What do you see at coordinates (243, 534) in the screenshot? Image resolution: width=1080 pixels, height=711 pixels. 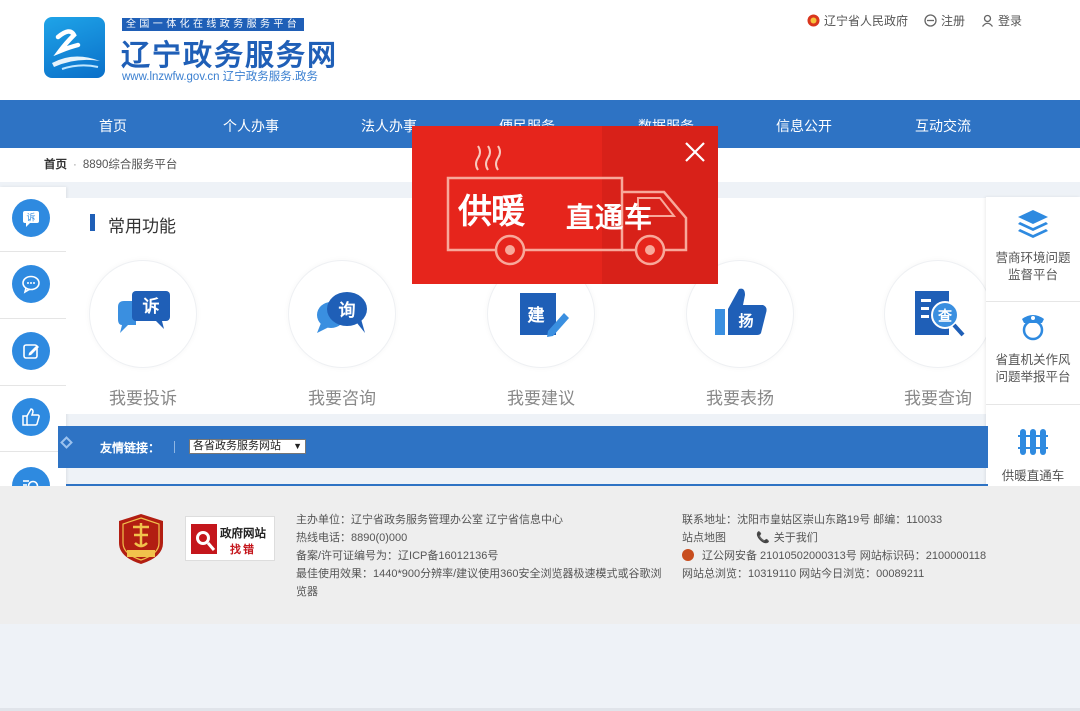 I see `gov-badge-line1: 政府网站` at bounding box center [243, 534].